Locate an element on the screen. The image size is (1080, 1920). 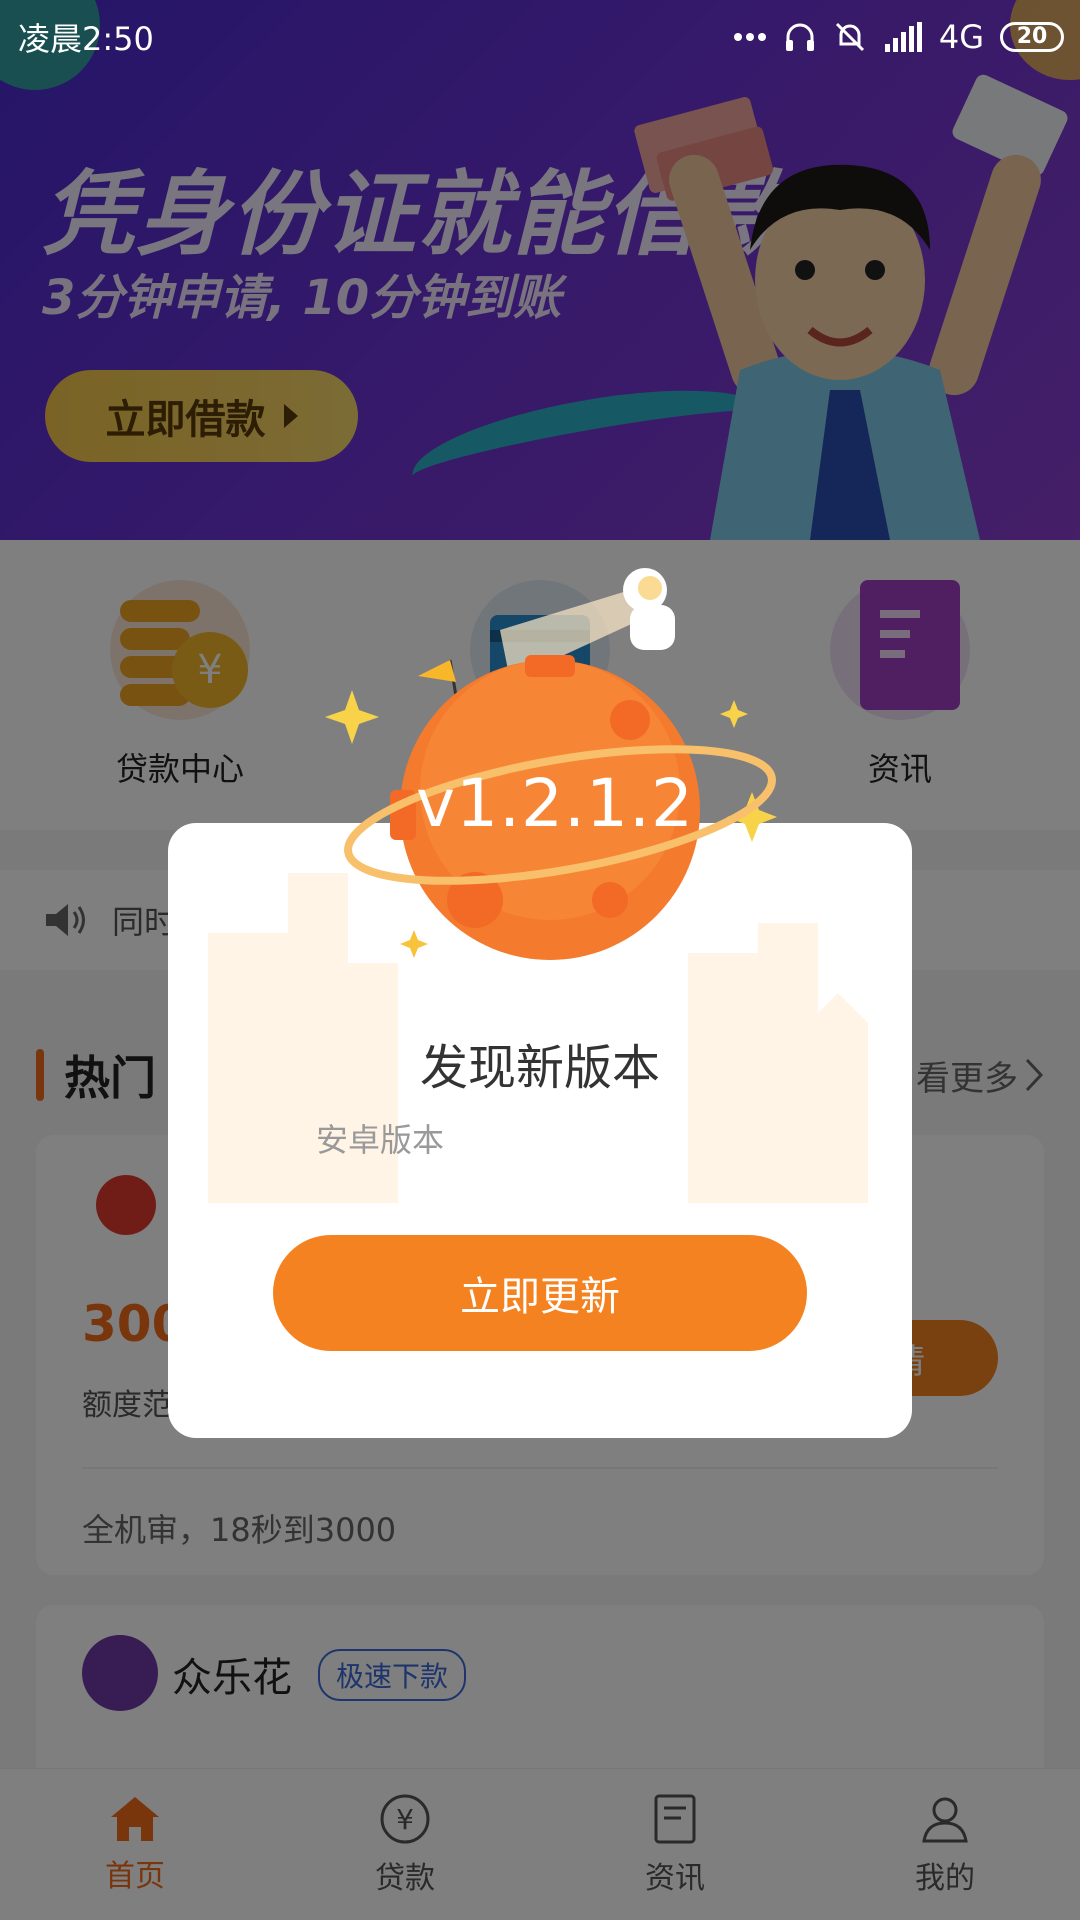
bell-muted-icon is located at coordinates (849, 37).